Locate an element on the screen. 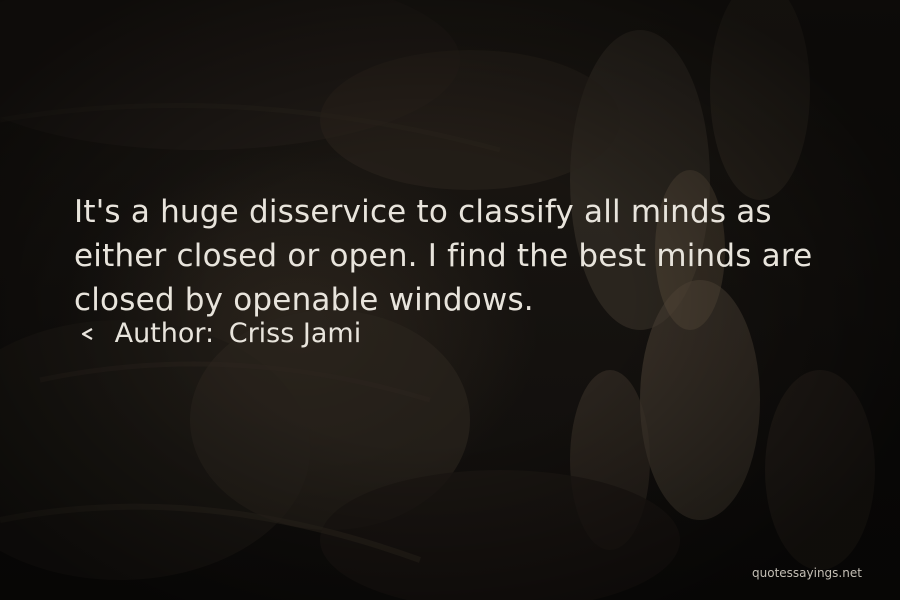 This screenshot has height=600, width=900. author-name: Criss Jami is located at coordinates (295, 333).